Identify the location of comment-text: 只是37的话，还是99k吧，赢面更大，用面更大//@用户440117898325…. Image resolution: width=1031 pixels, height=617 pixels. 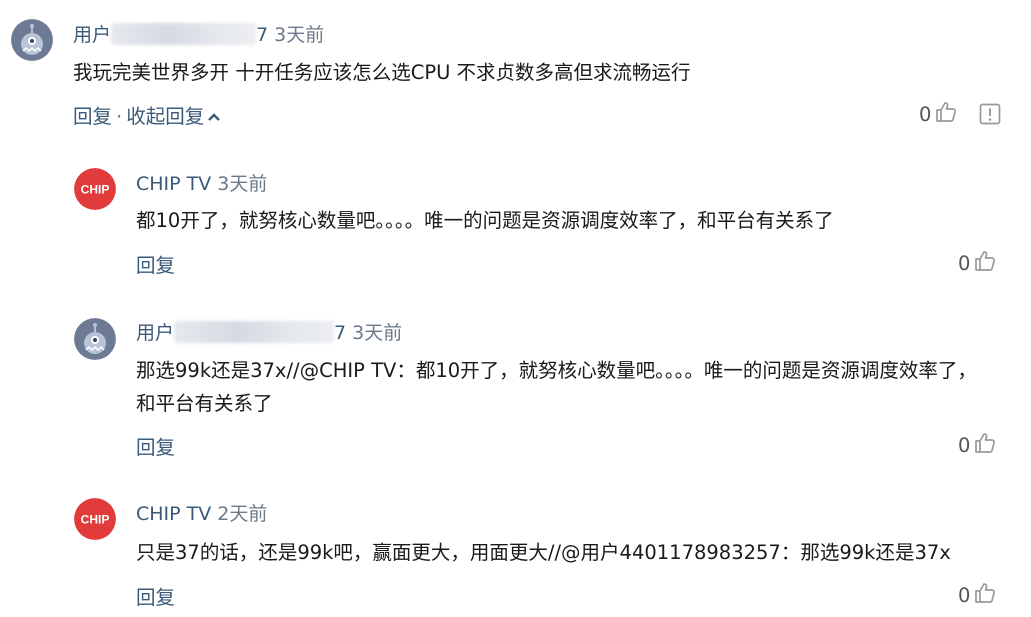
(543, 552).